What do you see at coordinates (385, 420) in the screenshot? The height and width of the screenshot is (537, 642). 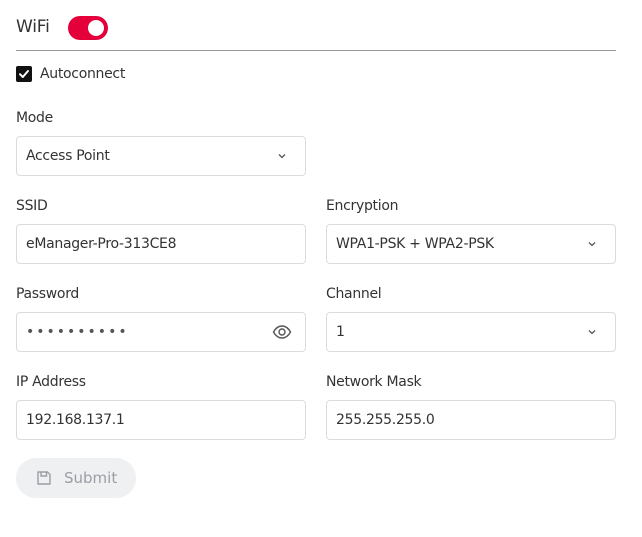 I see `network-mask-value: 255.255.255.0` at bounding box center [385, 420].